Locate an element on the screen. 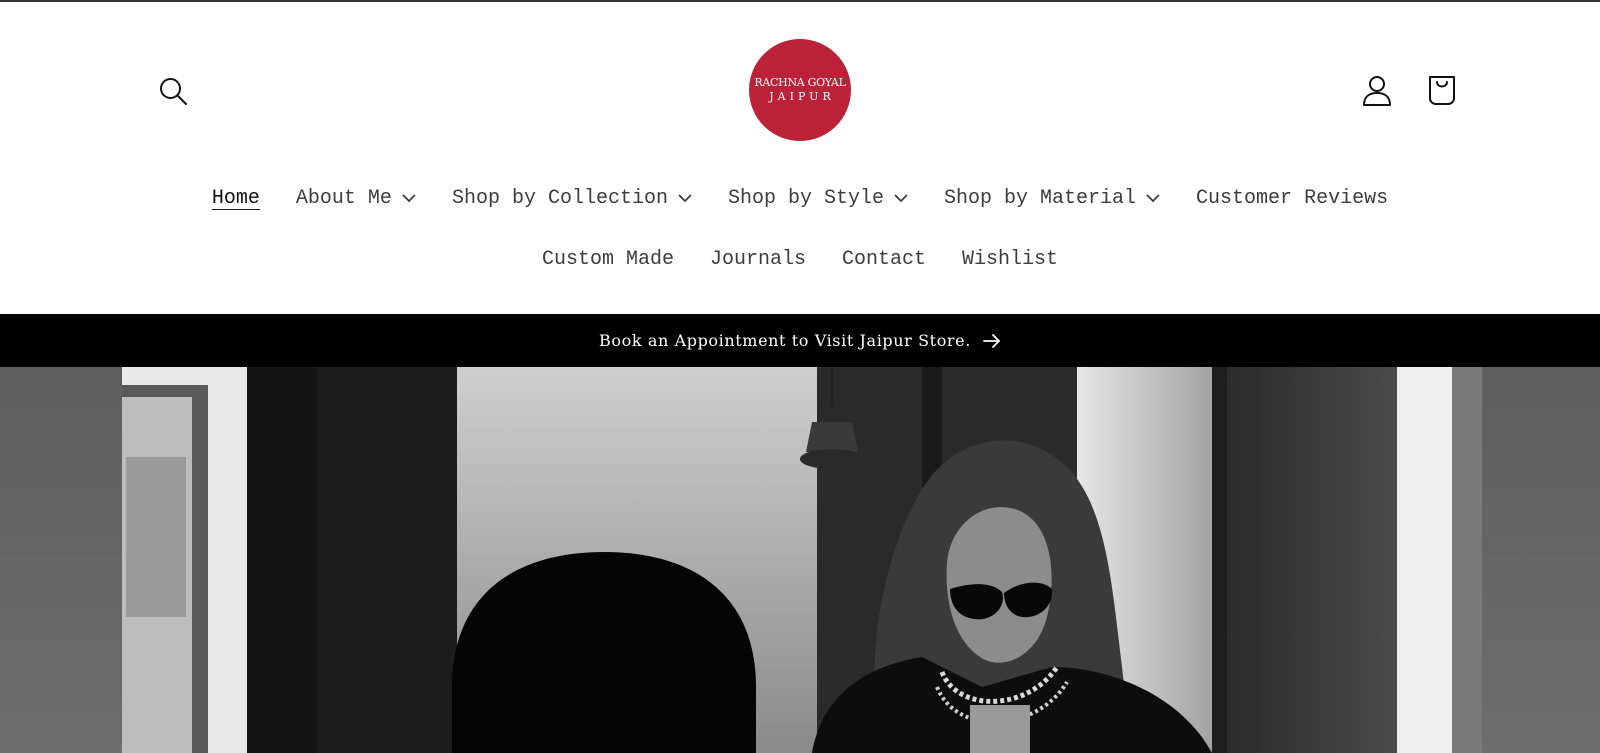  search-button is located at coordinates (173, 91).